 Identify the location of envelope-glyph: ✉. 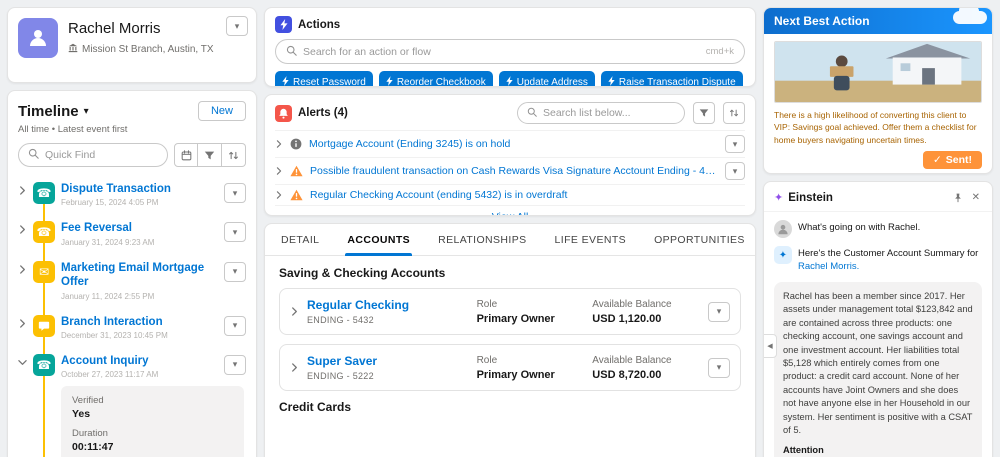
(44, 271).